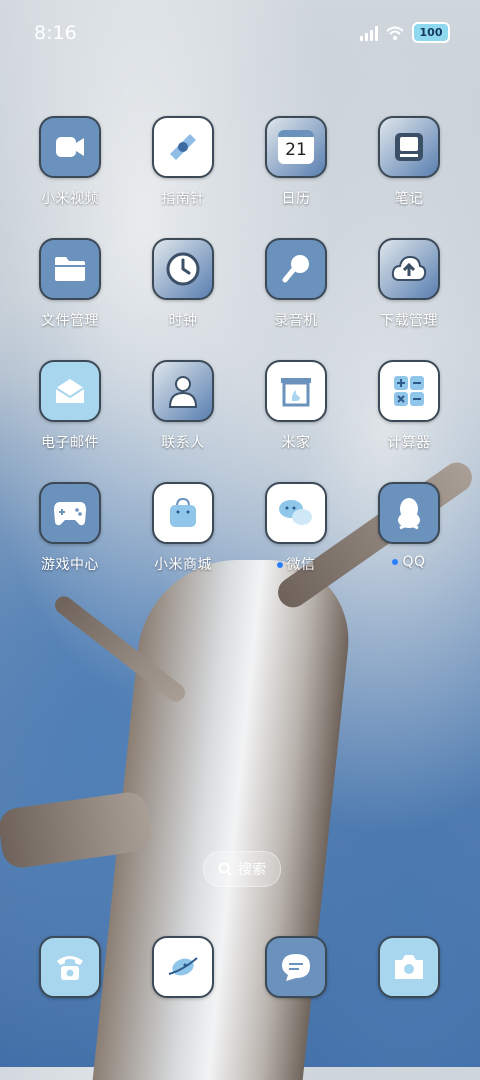 This screenshot has width=480, height=1080. I want to click on calendar-icon: 21, so click(296, 147).